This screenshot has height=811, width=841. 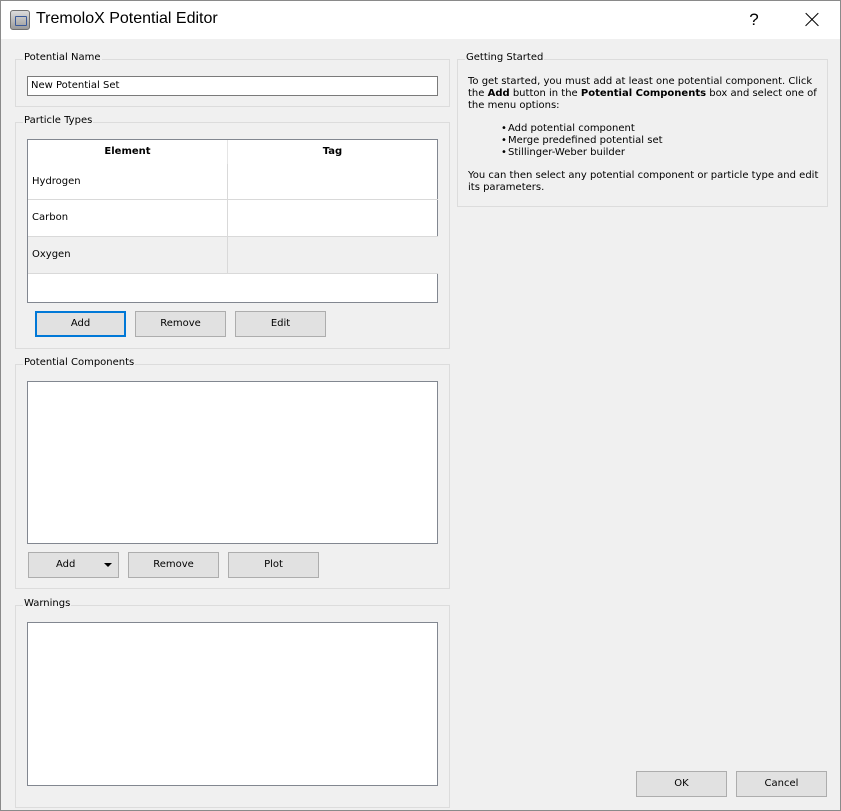 I want to click on element-cell: Hydrogen, so click(x=128, y=182).